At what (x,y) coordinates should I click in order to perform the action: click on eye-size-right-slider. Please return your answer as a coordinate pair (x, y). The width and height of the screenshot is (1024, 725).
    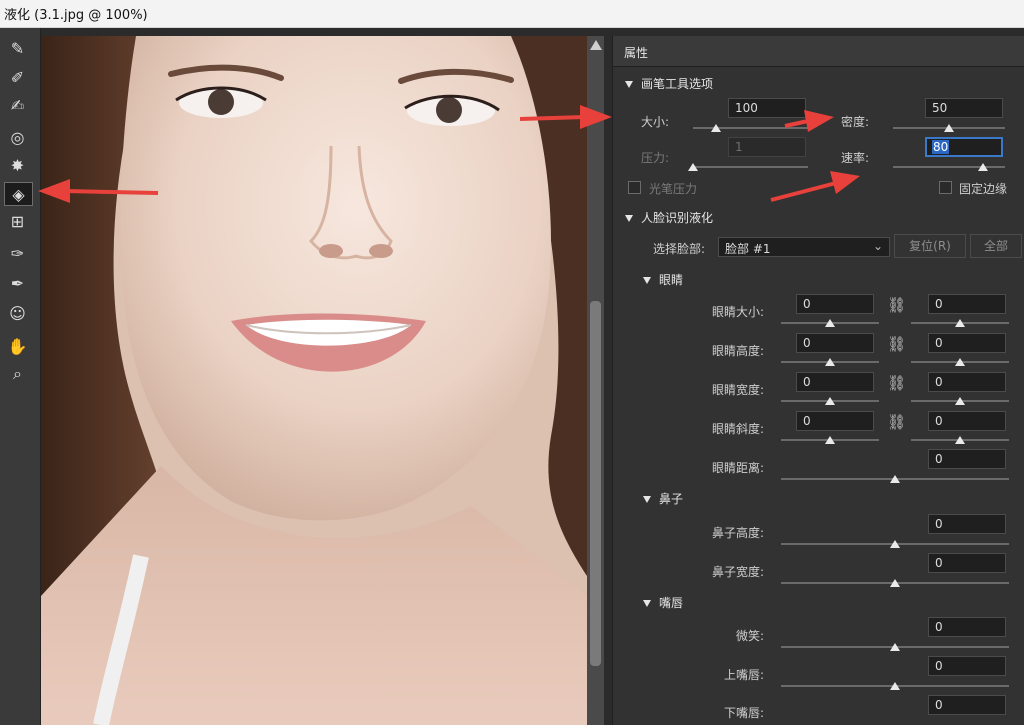
    Looking at the image, I should click on (960, 324).